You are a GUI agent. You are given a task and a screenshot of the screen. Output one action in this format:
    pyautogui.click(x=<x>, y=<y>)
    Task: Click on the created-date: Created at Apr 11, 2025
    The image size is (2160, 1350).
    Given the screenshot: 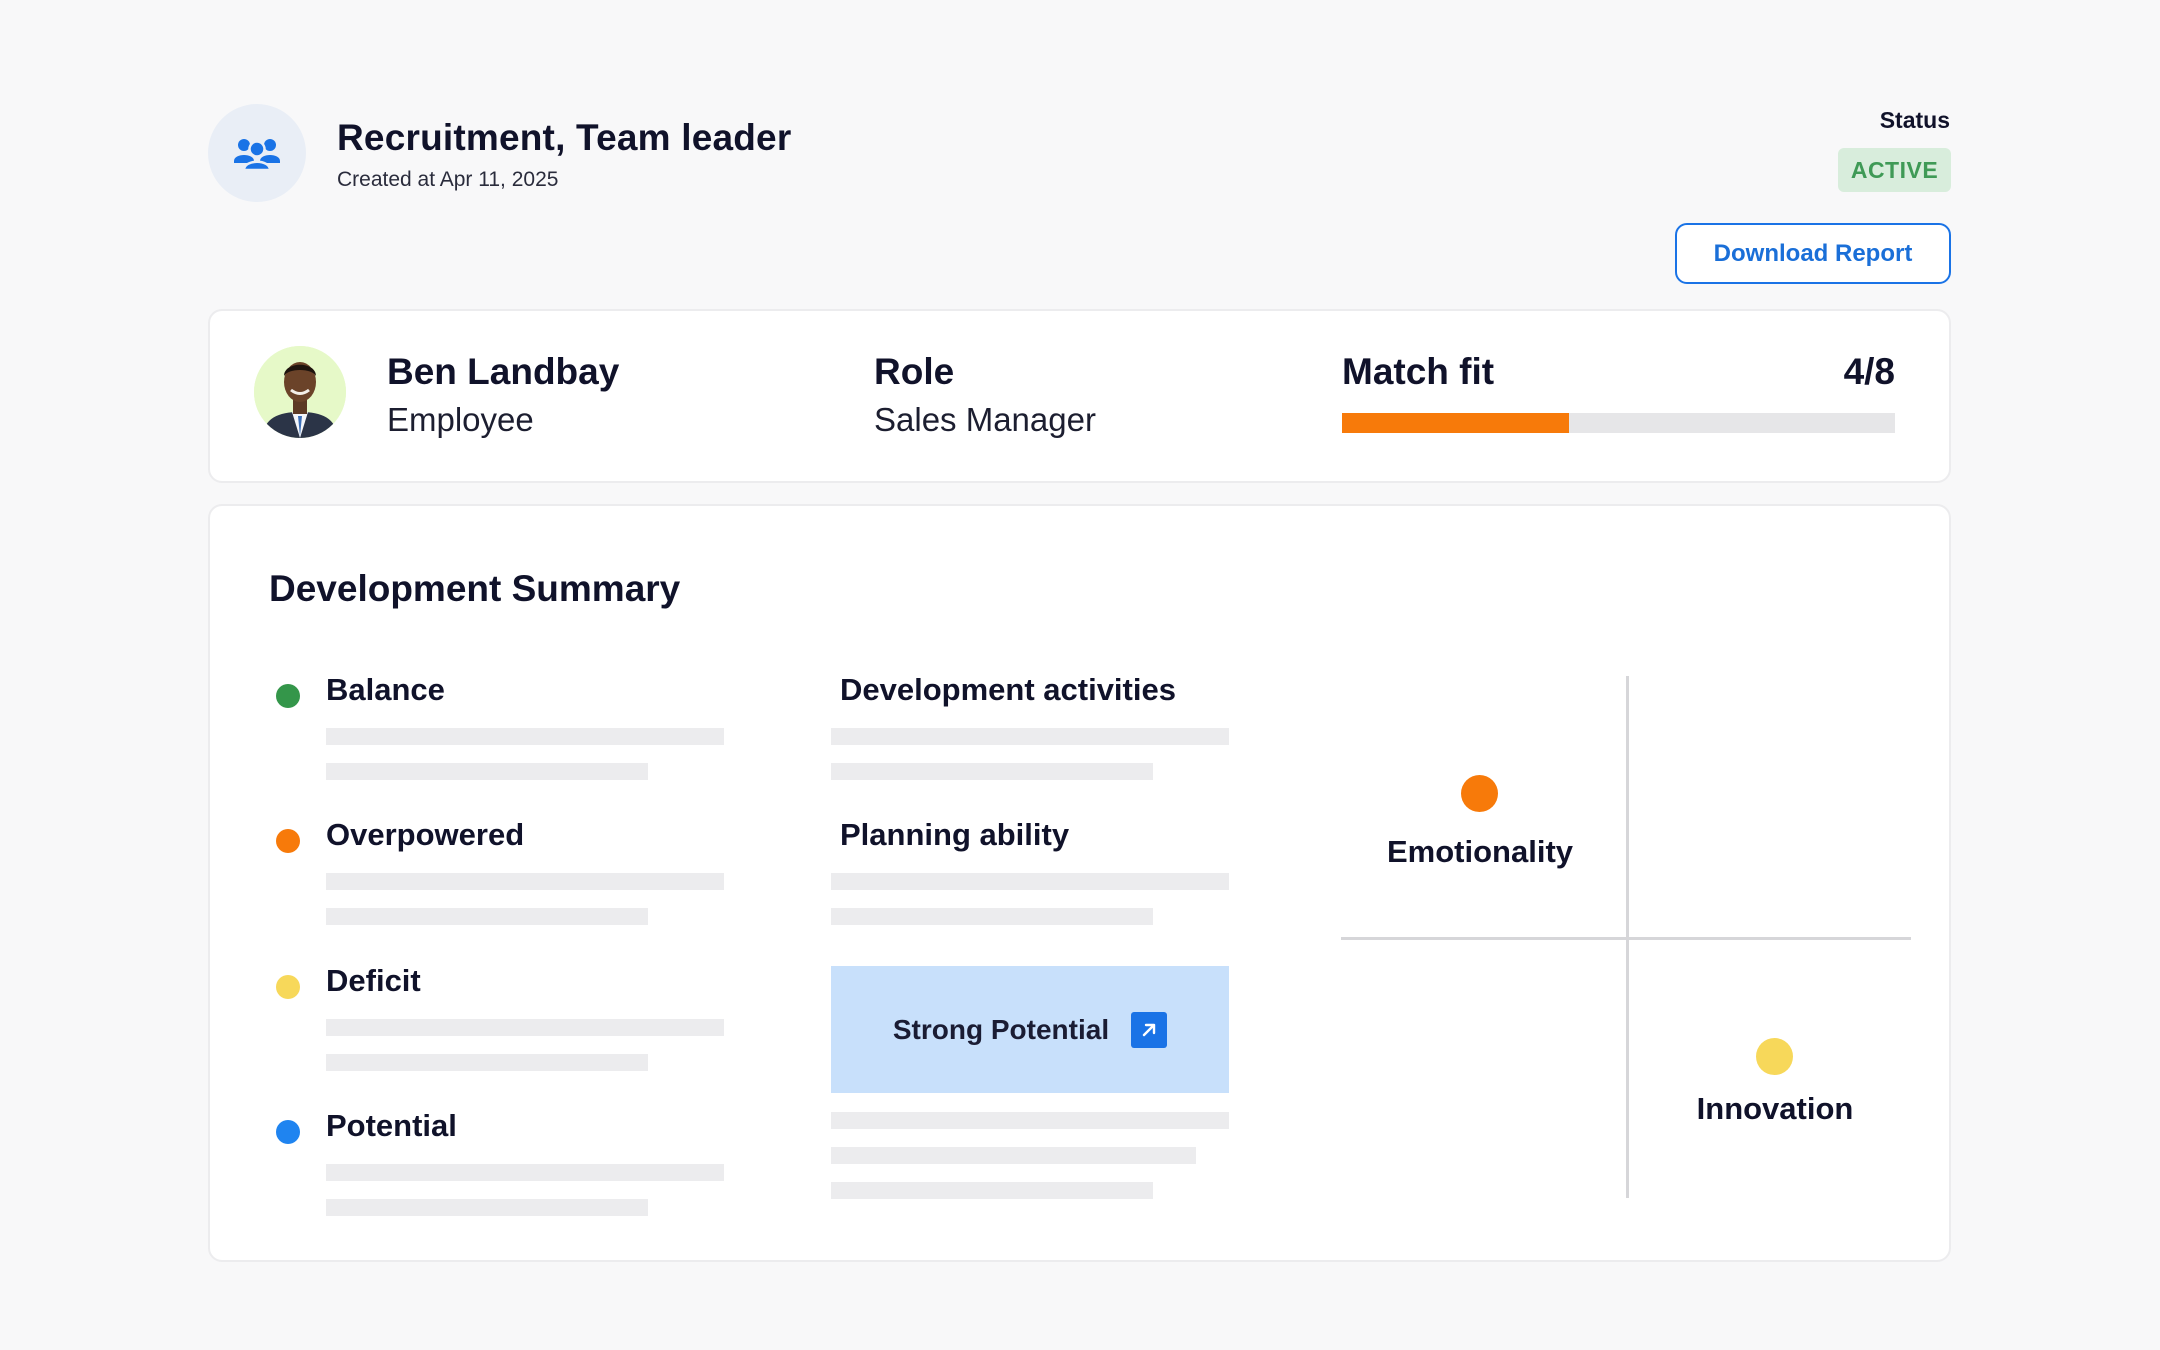 What is the action you would take?
    pyautogui.click(x=448, y=179)
    